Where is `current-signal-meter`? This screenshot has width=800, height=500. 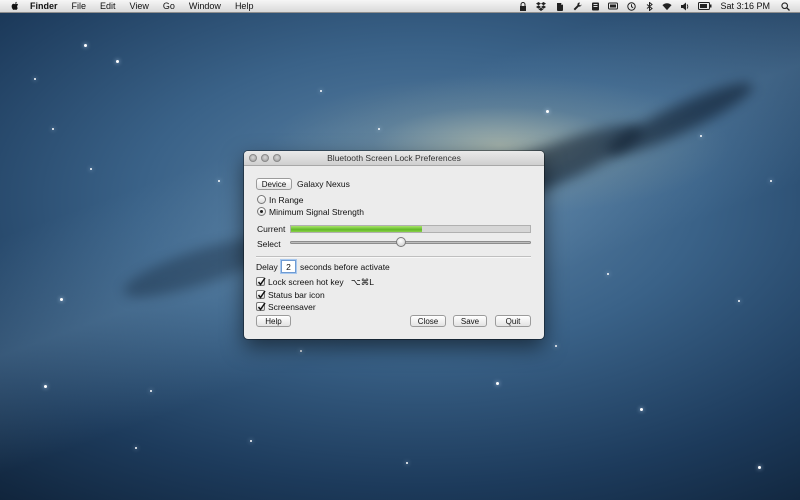
current-signal-meter is located at coordinates (410, 229).